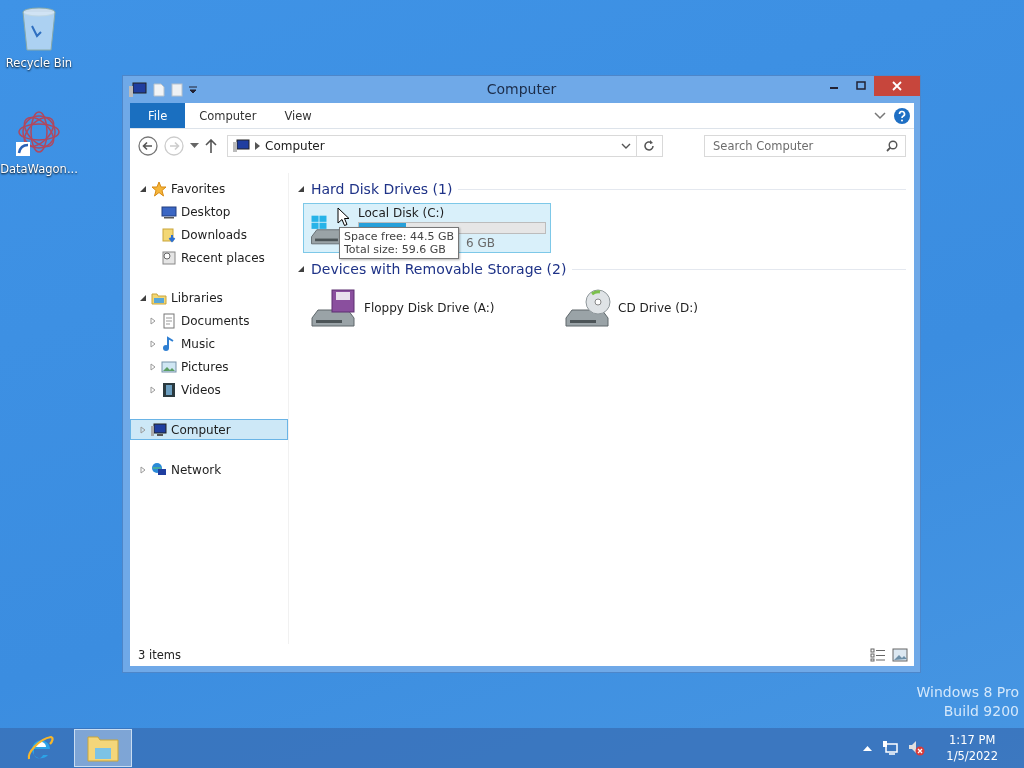 Image resolution: width=1024 pixels, height=768 pixels. What do you see at coordinates (430, 308) in the screenshot?
I see `drive-name: Floppy Disk Drive (A:)` at bounding box center [430, 308].